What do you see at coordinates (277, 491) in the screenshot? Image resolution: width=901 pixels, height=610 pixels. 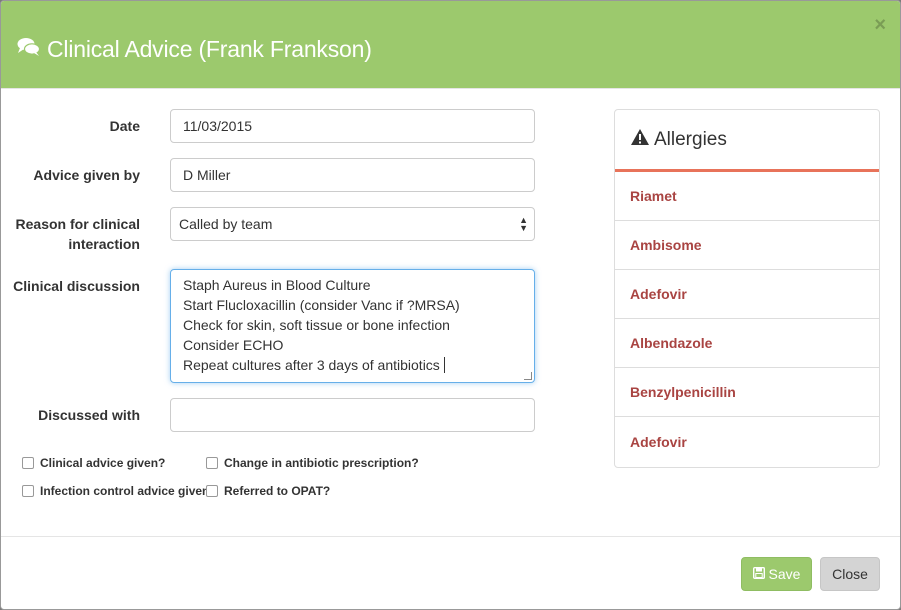 I see `checkbox-label: Referred to OPAT?` at bounding box center [277, 491].